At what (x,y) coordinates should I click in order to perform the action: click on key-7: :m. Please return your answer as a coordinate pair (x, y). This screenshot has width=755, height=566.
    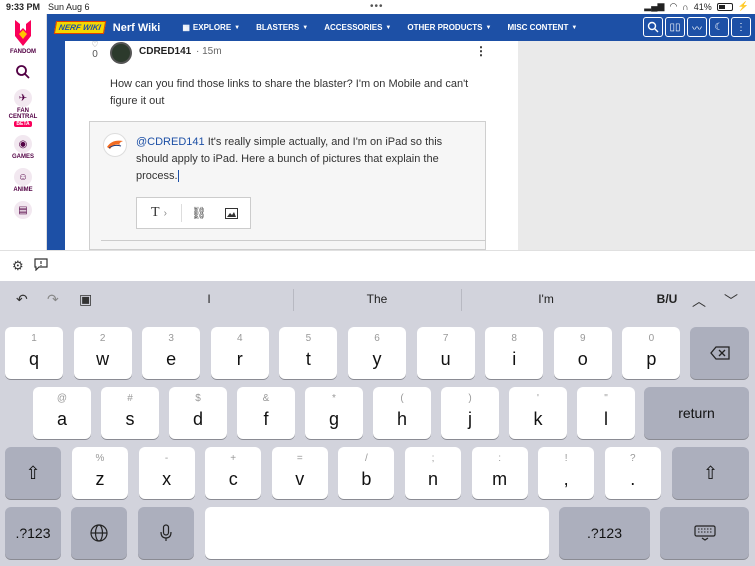
    Looking at the image, I should click on (499, 473).